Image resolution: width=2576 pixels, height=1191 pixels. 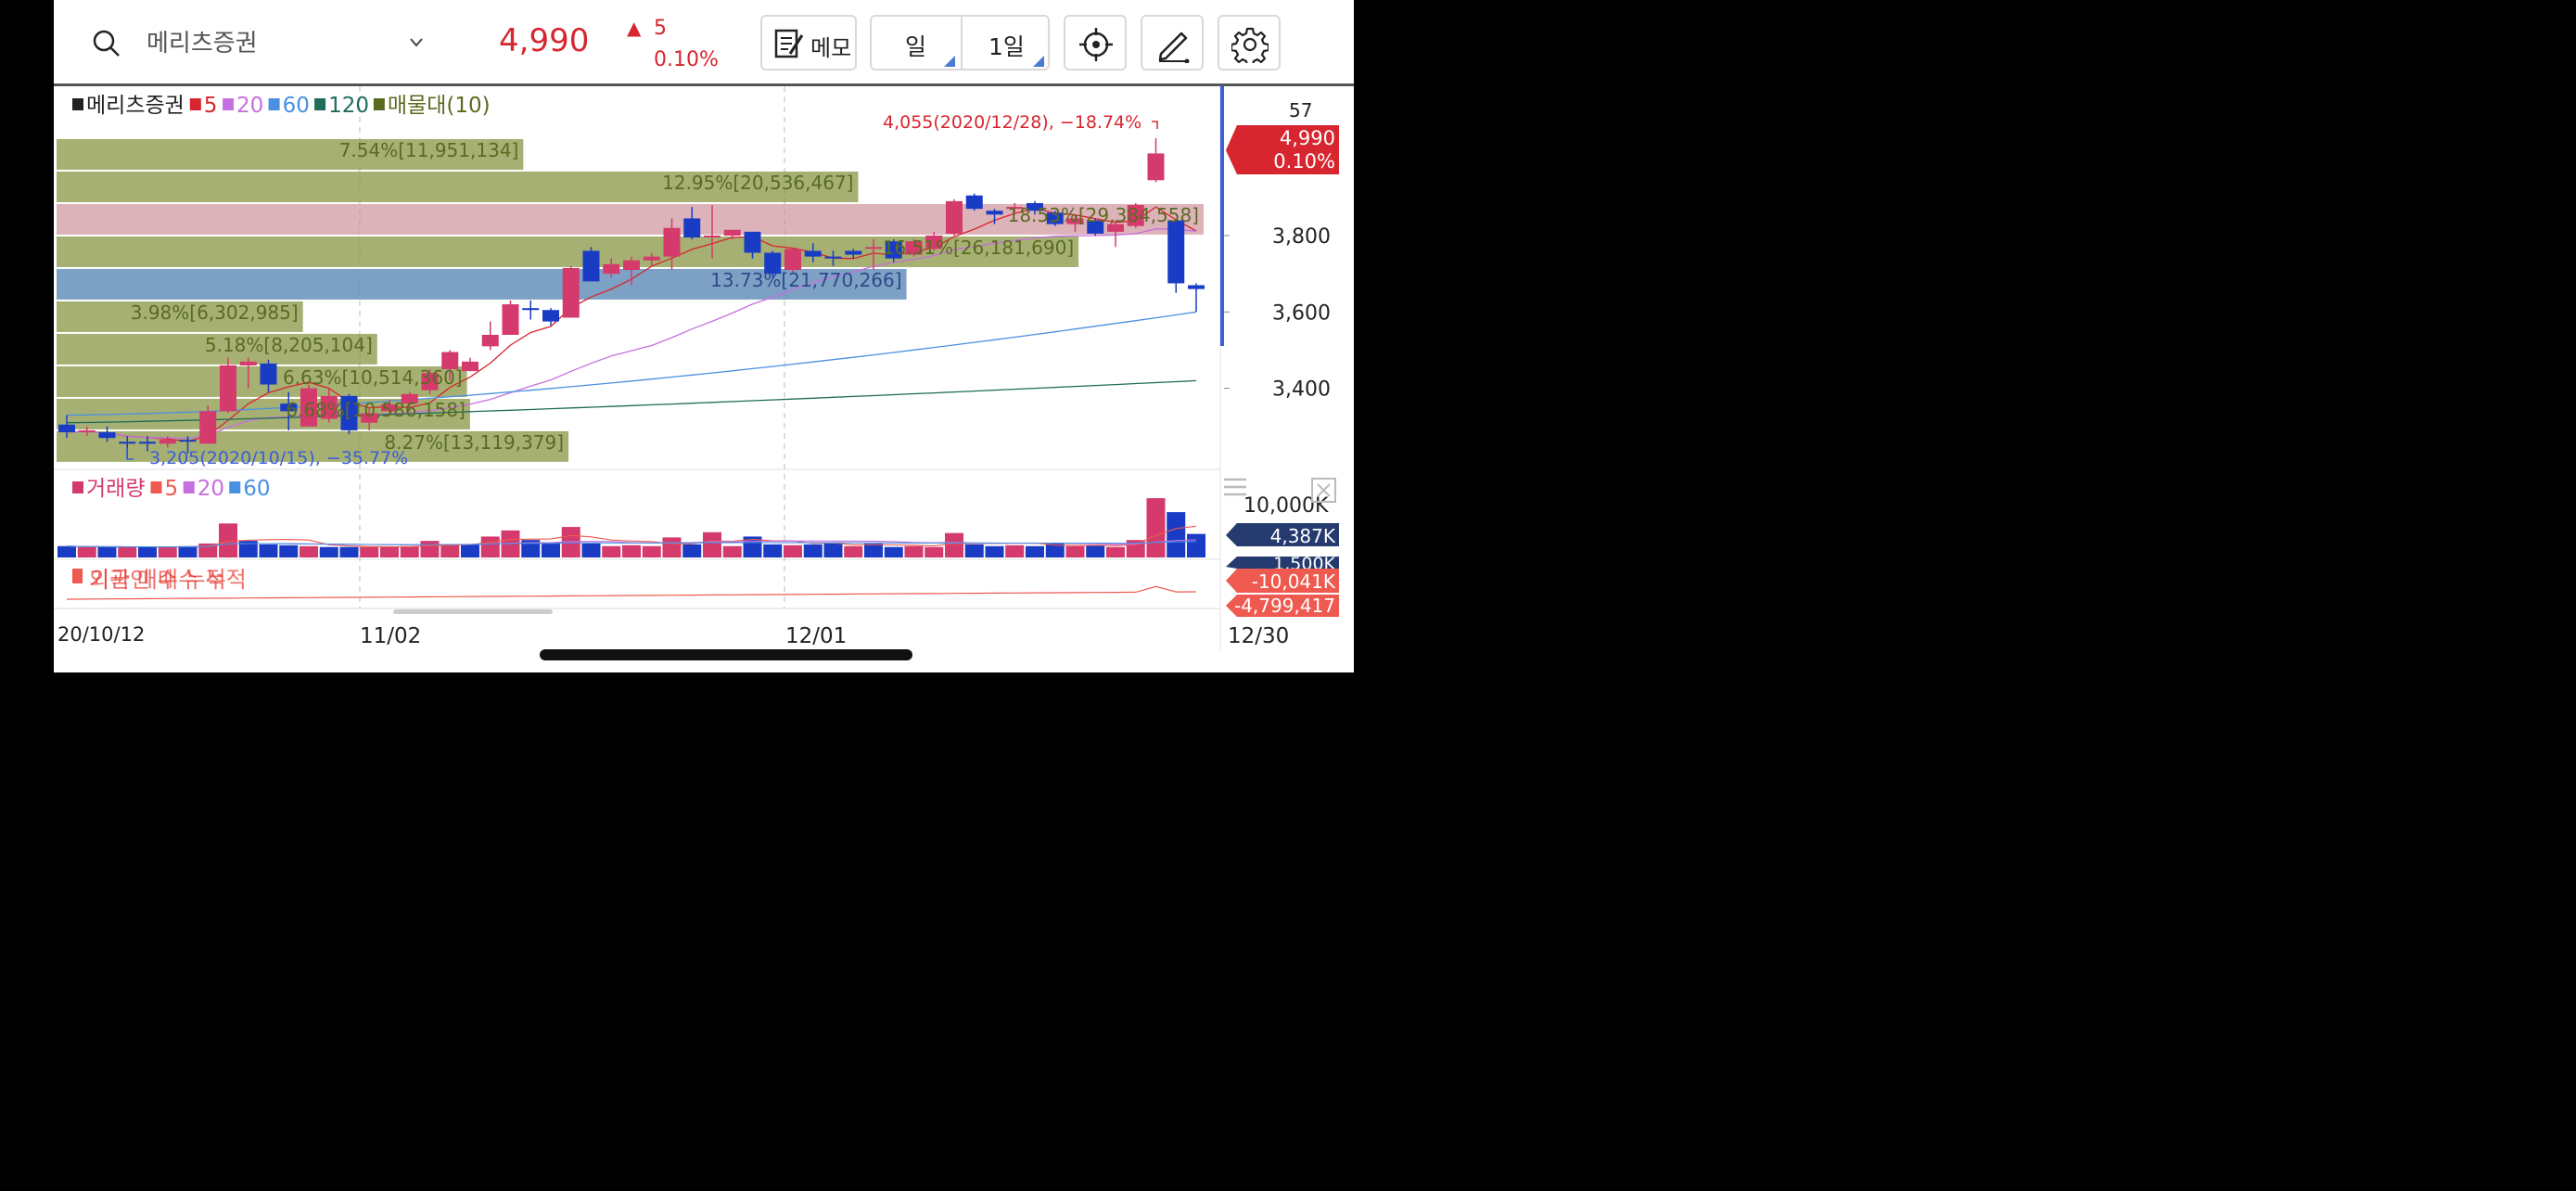 I want to click on volume-profile-label: 16.51%[26,181,690], so click(x=978, y=248).